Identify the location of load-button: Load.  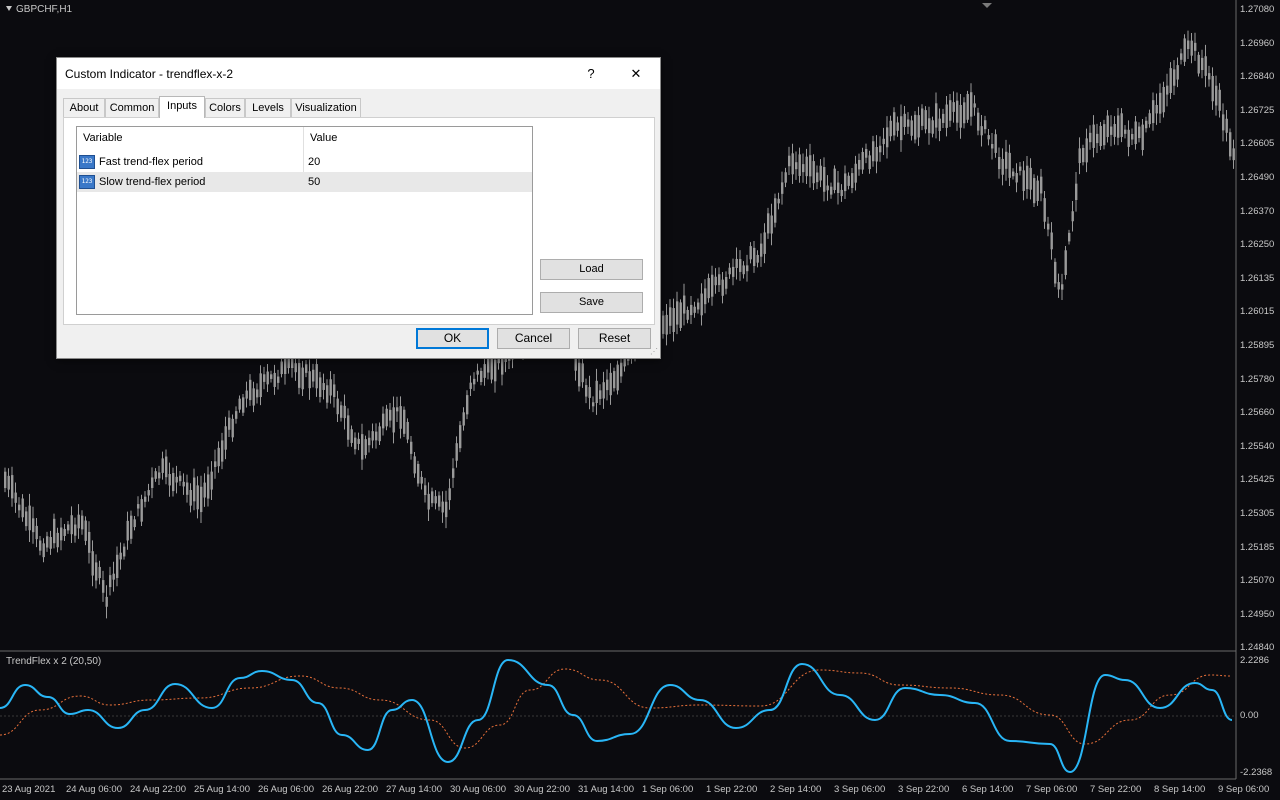
(591, 269).